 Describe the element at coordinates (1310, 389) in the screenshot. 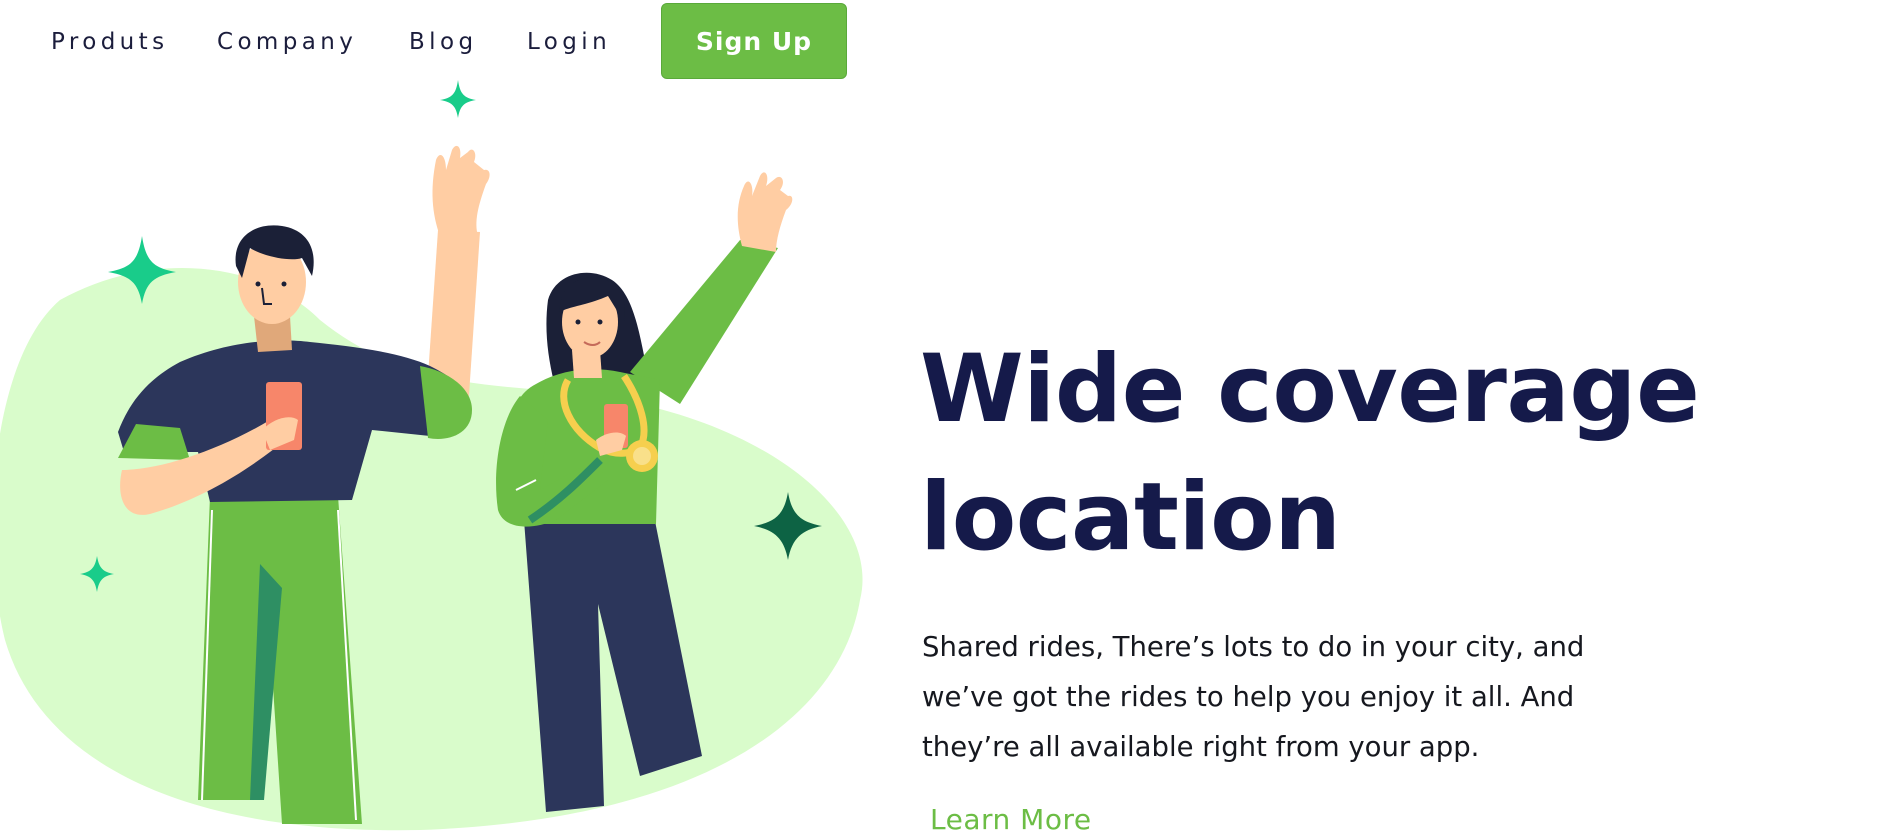

I see `hero-title-line-1: Wide coverage` at that location.